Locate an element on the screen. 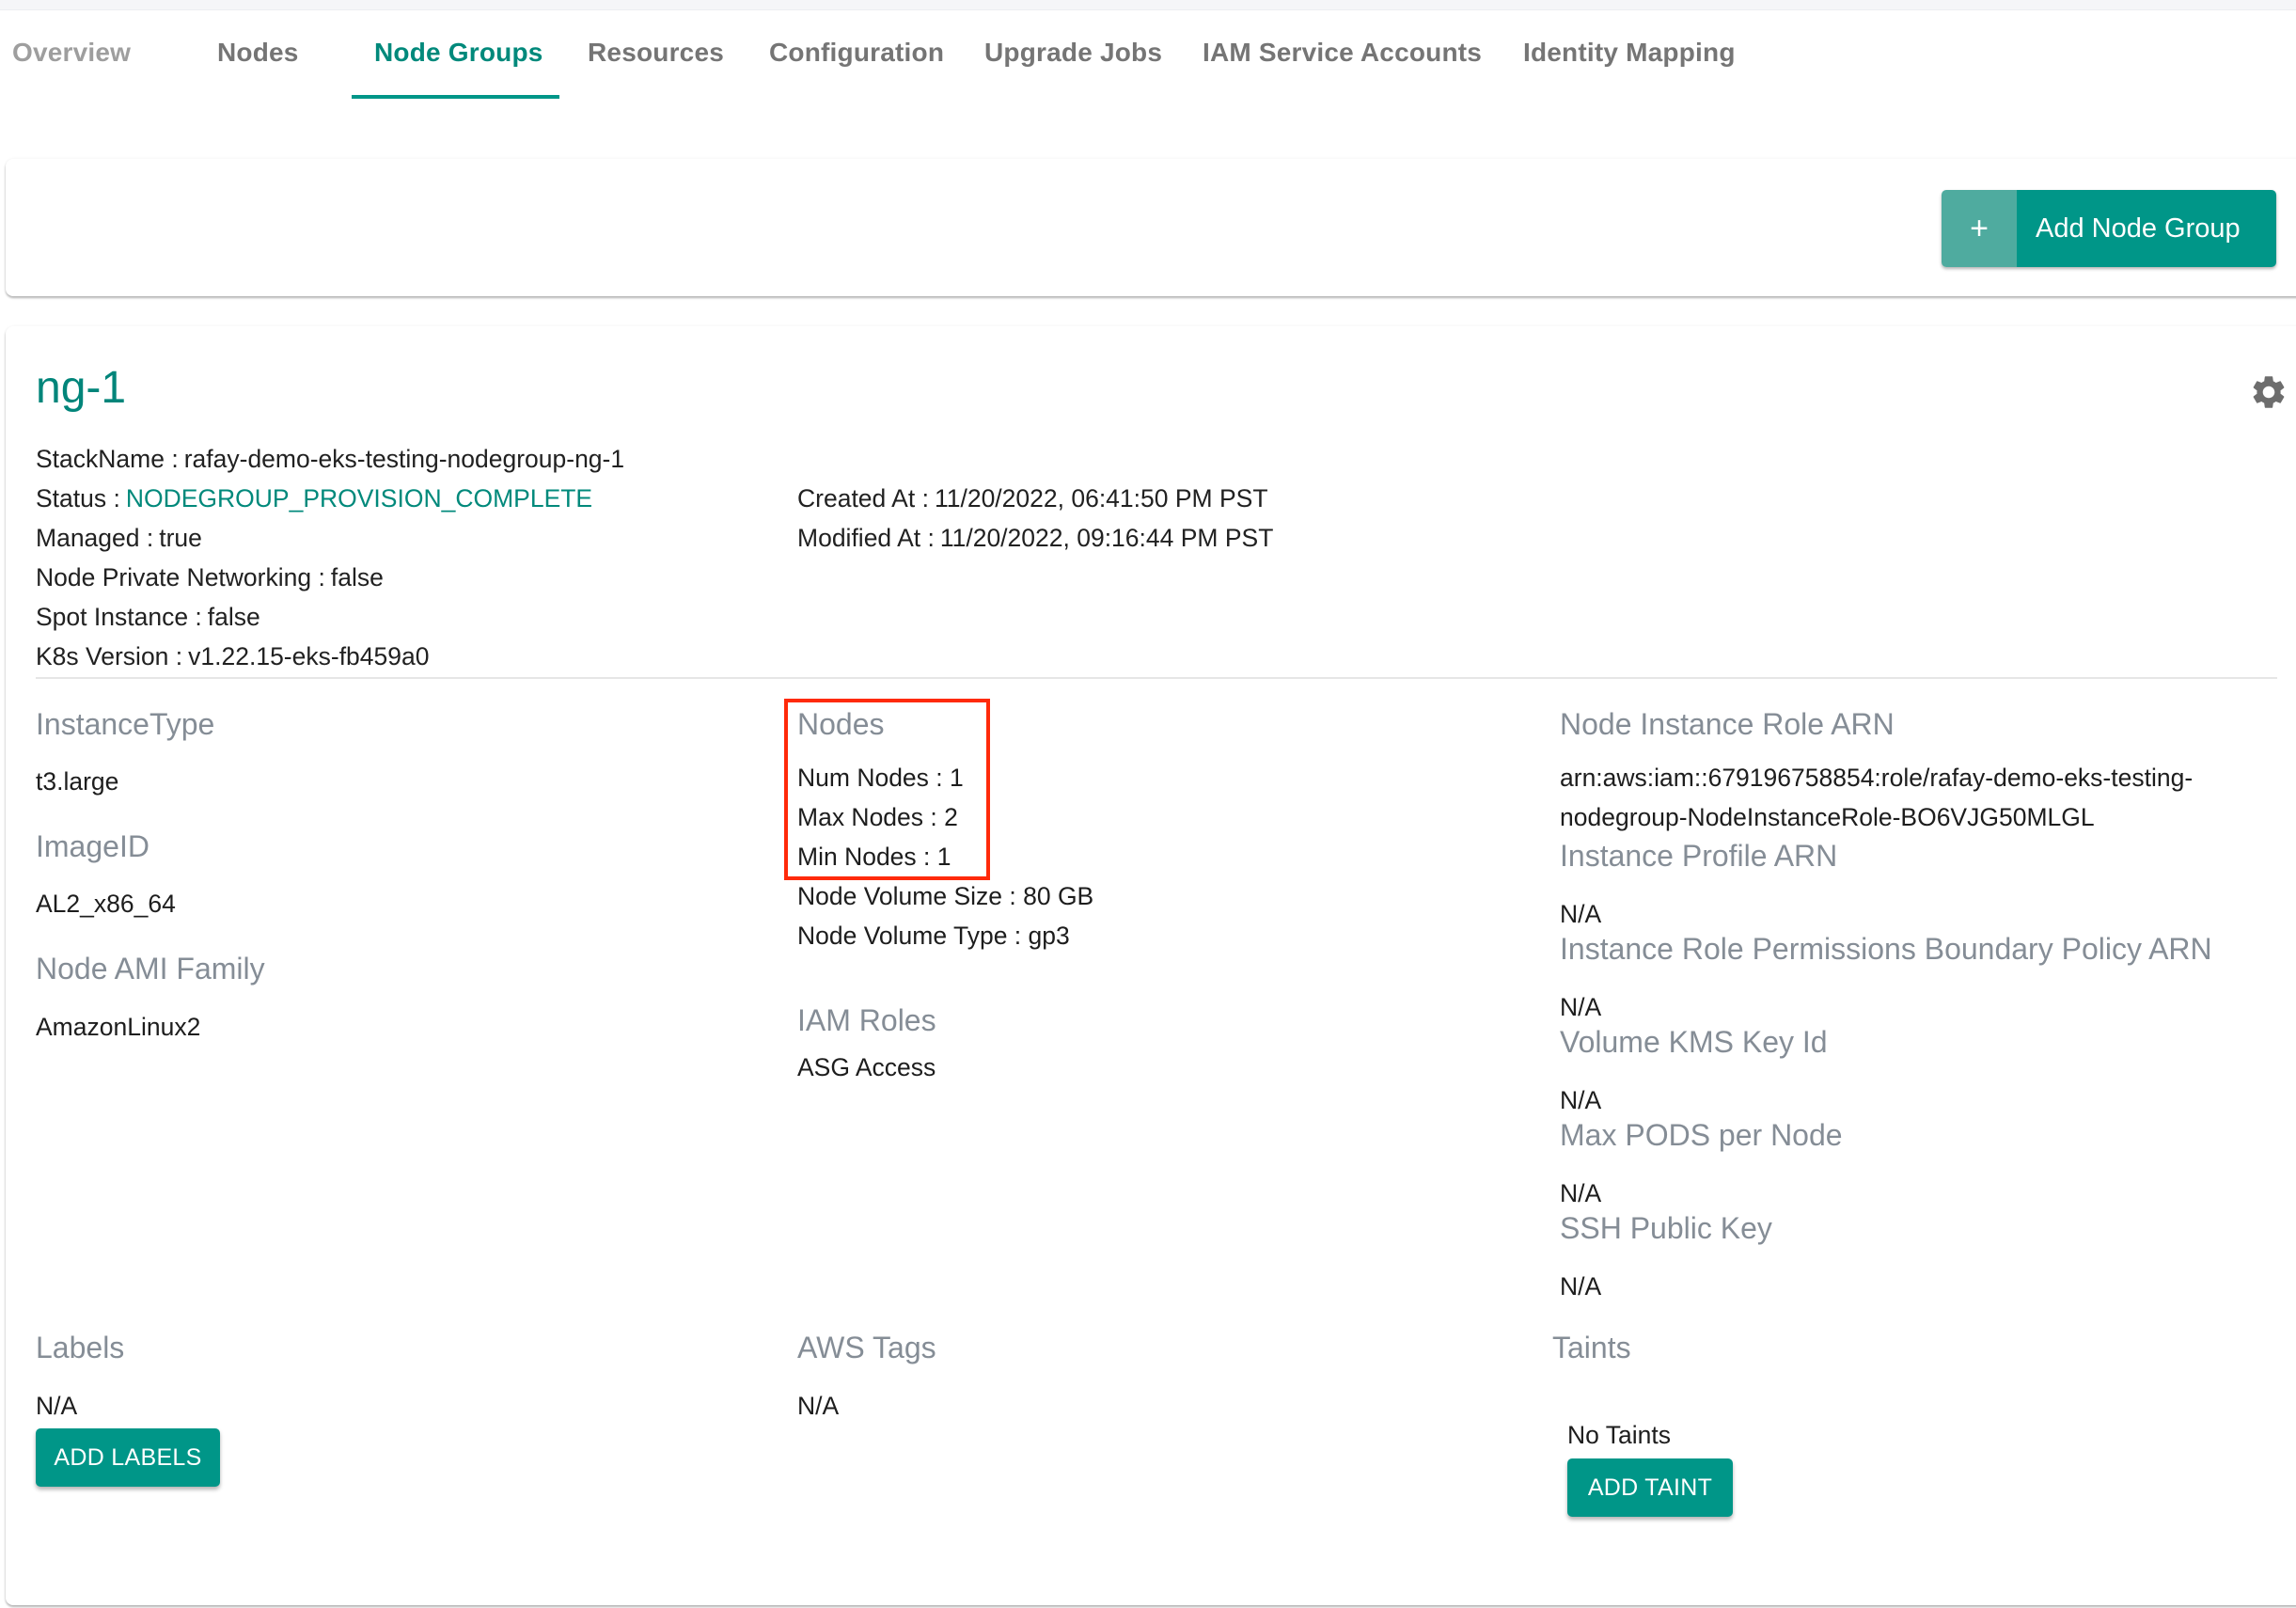 Image resolution: width=2296 pixels, height=1608 pixels. tab-upgrade-jobs: Upgrade Jobs is located at coordinates (1073, 53).